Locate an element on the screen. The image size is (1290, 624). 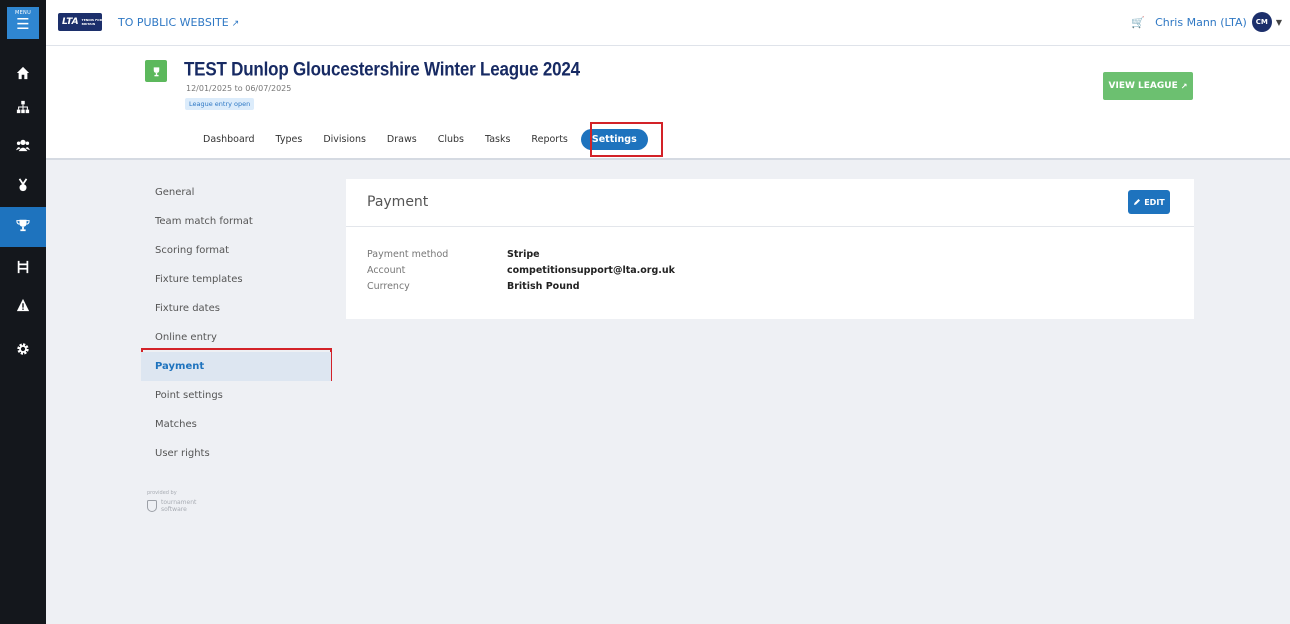
user-name: Chris Mann (LTA) is located at coordinates (1201, 22).